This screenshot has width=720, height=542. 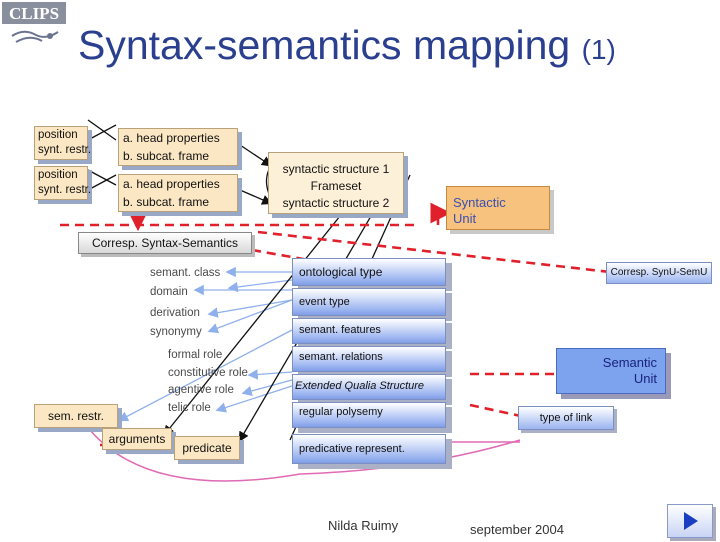 I want to click on footer-author: Nilda Ruimy, so click(x=363, y=525).